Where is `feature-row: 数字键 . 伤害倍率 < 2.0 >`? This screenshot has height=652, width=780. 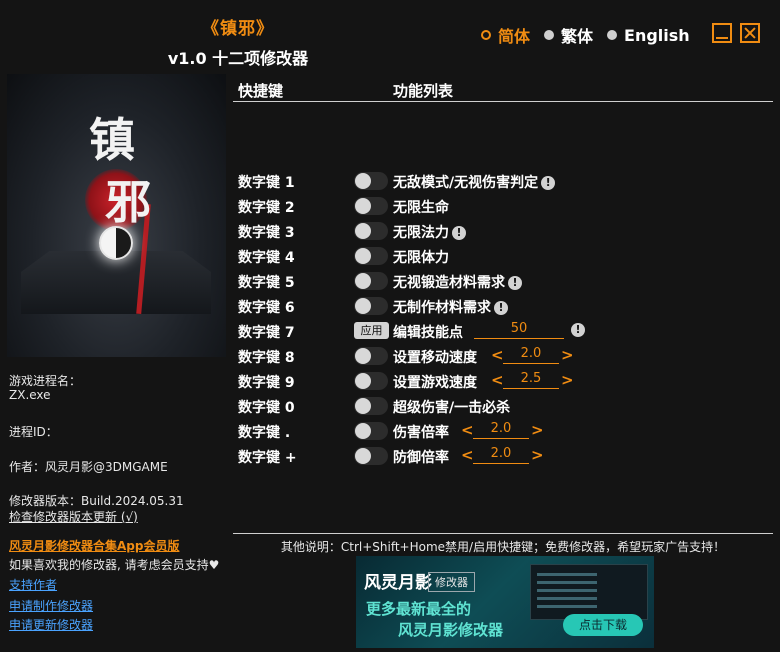
feature-row: 数字键 . 伤害倍率 < 2.0 > is located at coordinates (508, 431).